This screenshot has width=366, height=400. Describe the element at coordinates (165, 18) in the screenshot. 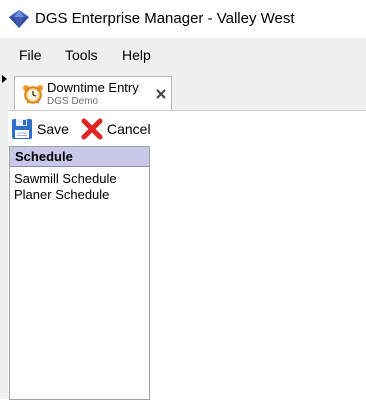

I see `window-title: DGS Enterprise Manager - Valley West` at that location.